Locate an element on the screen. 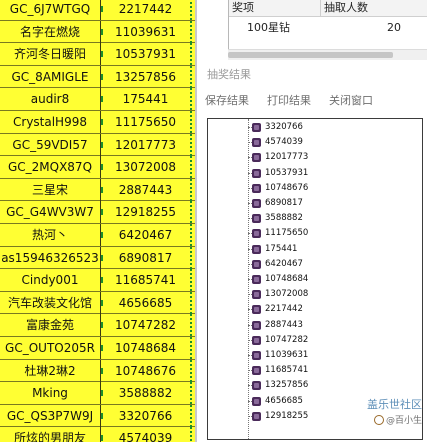 This screenshot has width=427, height=442. sheet-row: 齐河冬日暖阳 10537931 is located at coordinates (98, 54).